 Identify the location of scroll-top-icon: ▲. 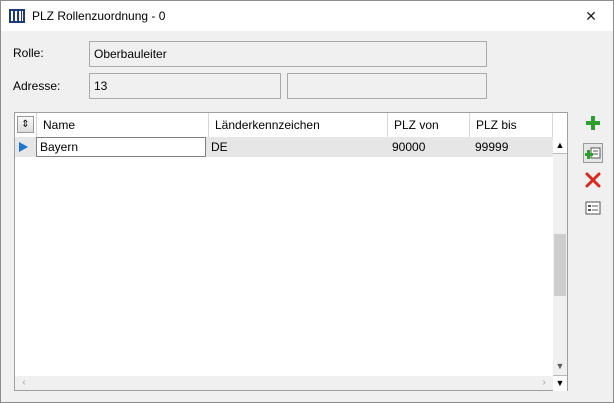
(560, 145).